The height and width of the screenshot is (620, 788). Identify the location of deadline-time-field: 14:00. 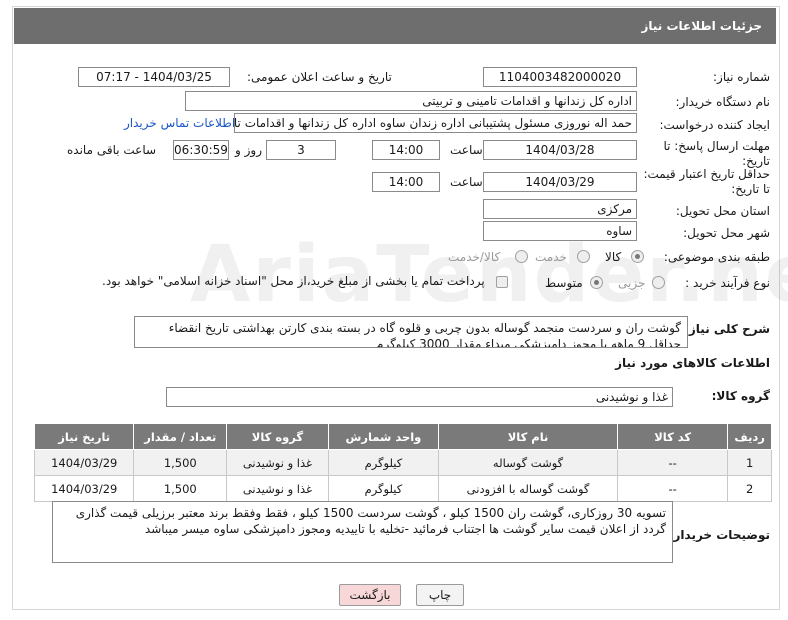
(406, 150).